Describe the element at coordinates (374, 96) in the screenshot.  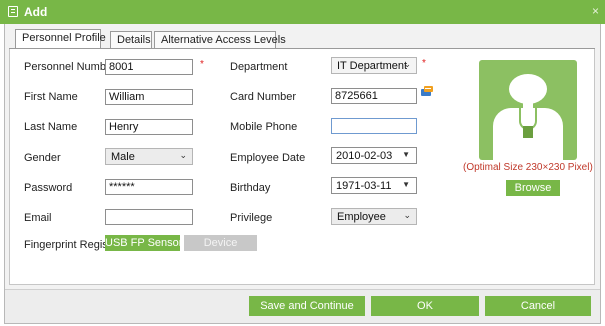
I see `card-number-input: 8725661` at that location.